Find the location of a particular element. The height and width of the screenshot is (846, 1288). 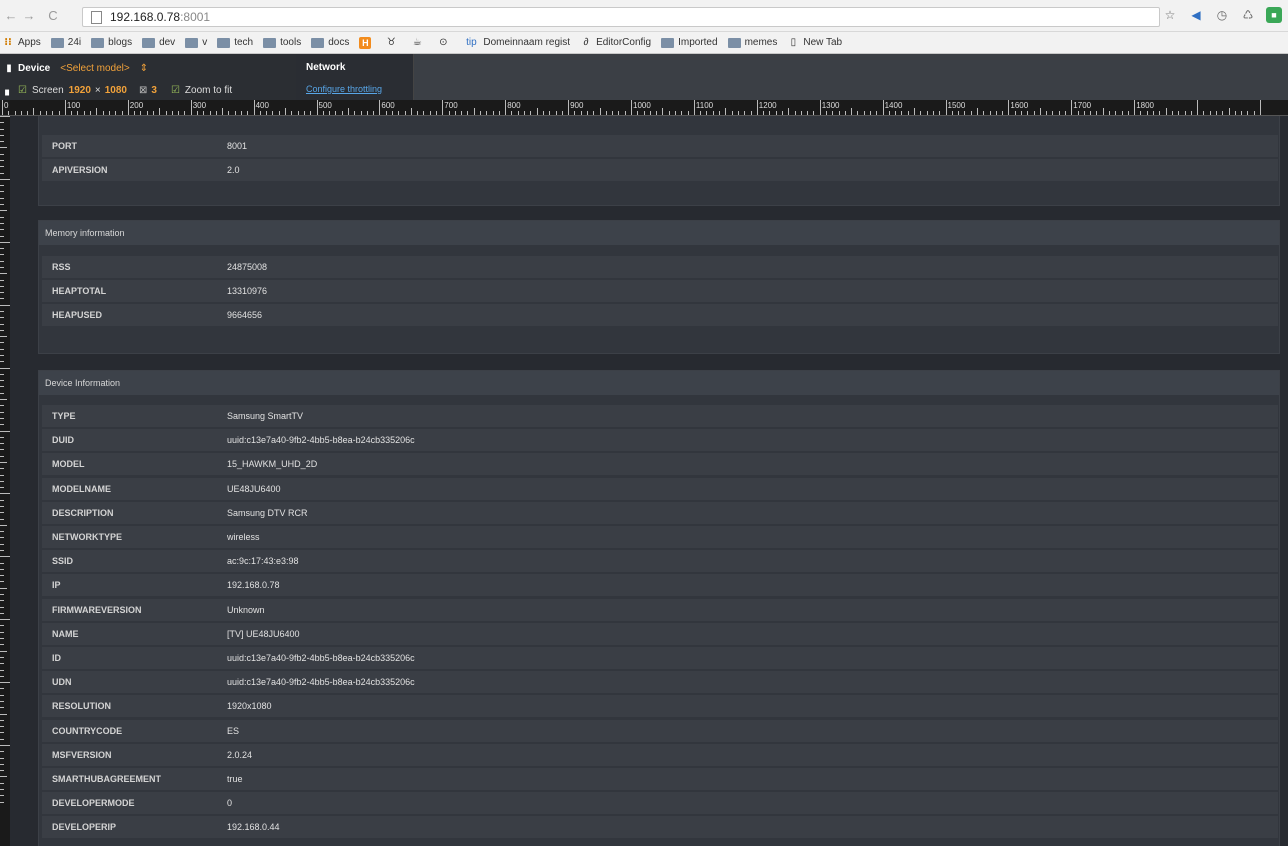

bookmark-v: v is located at coordinates (196, 42).